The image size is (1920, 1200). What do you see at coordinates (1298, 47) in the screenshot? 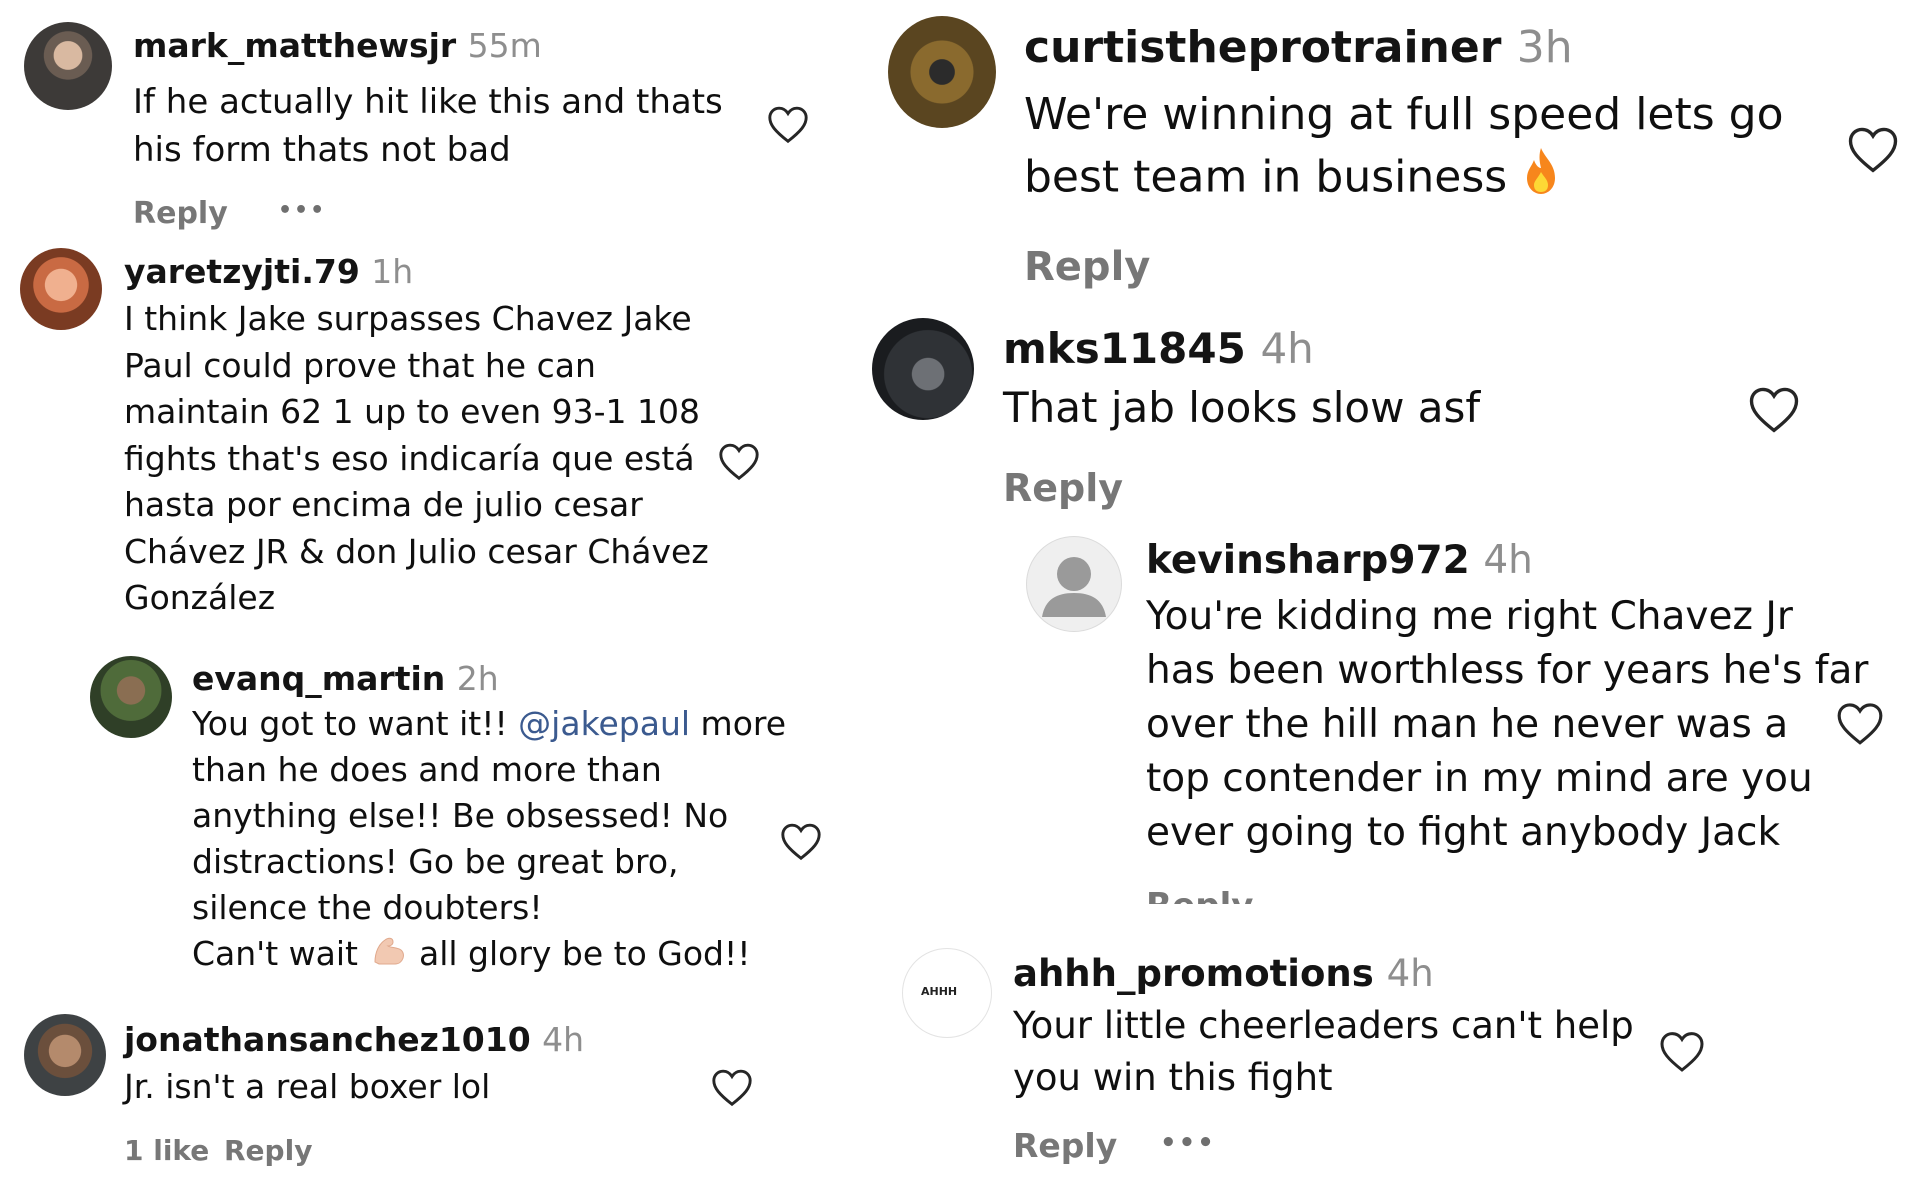
I see `comment-username: curtistheprotrainer 3h` at bounding box center [1298, 47].